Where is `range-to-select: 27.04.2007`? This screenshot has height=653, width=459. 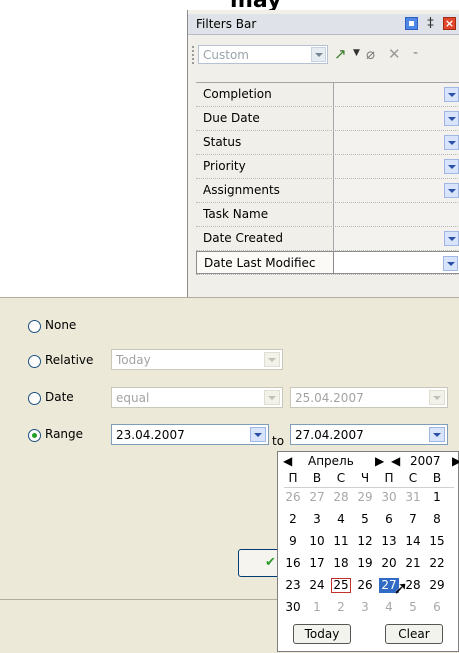
range-to-select: 27.04.2007 is located at coordinates (369, 434).